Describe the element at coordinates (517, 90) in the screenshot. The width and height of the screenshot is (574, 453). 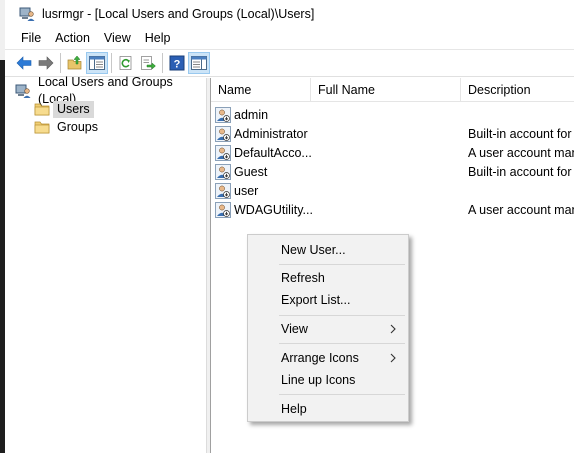
I see `column-header-description: Description` at that location.